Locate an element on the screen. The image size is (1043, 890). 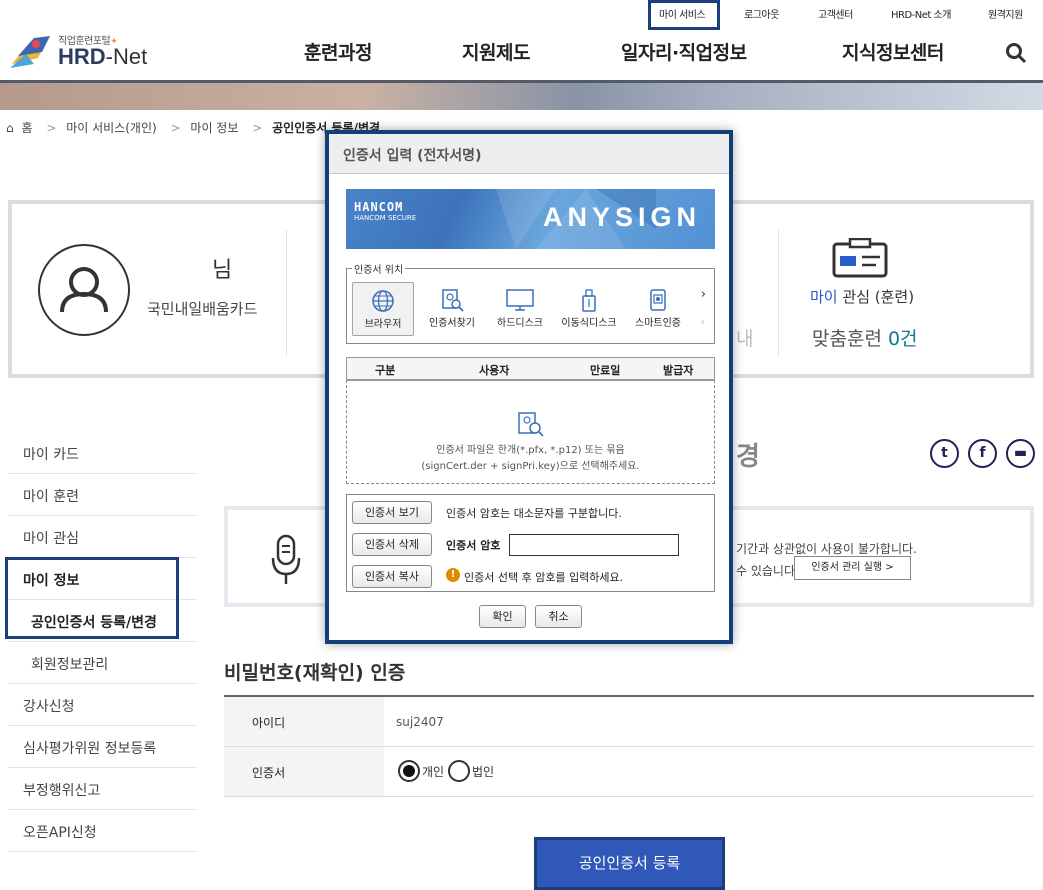
table-row: 인증서 개인 법인 is located at coordinates (629, 772).